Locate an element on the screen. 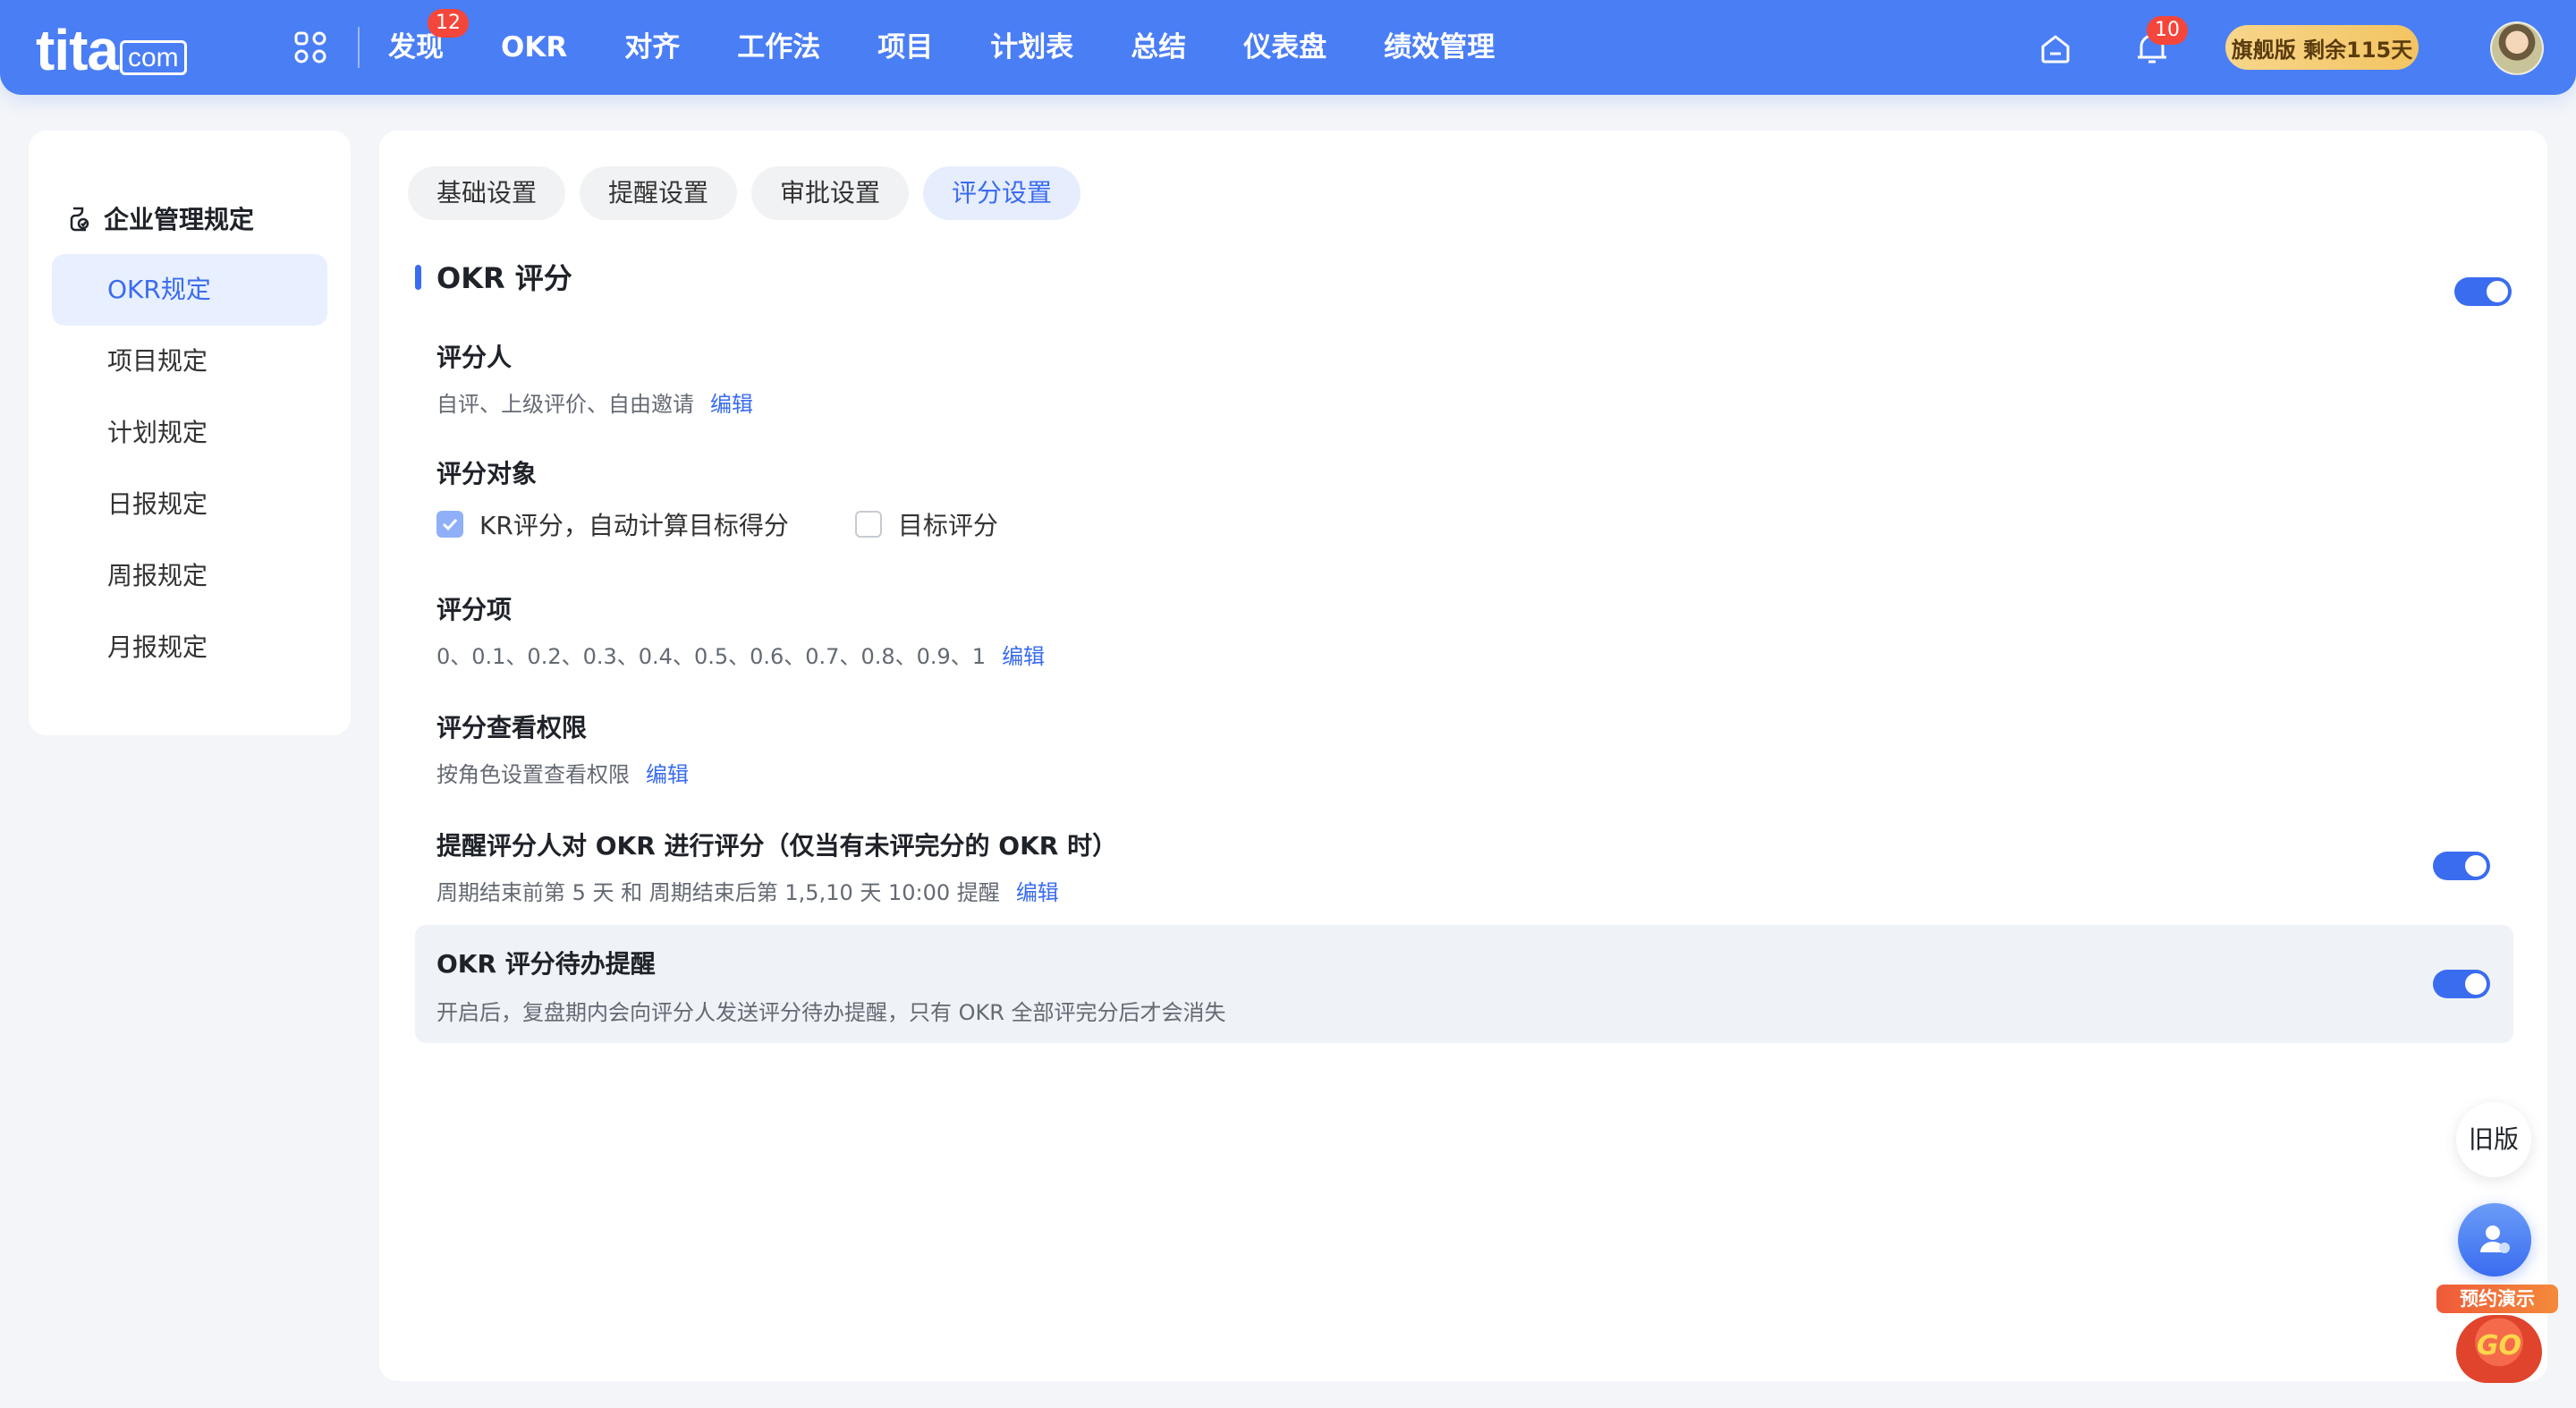 The width and height of the screenshot is (2576, 1408). nav-item-discover: 发现 12 is located at coordinates (430, 47).